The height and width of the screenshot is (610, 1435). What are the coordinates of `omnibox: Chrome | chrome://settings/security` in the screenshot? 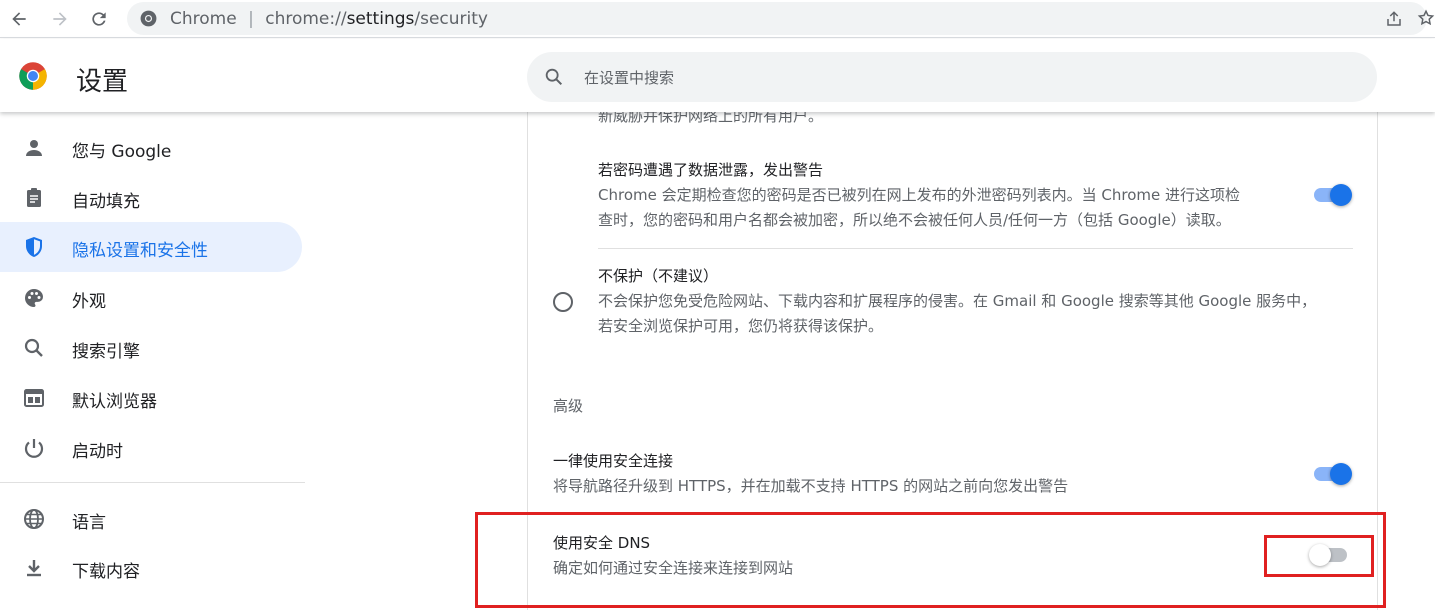 It's located at (781, 18).